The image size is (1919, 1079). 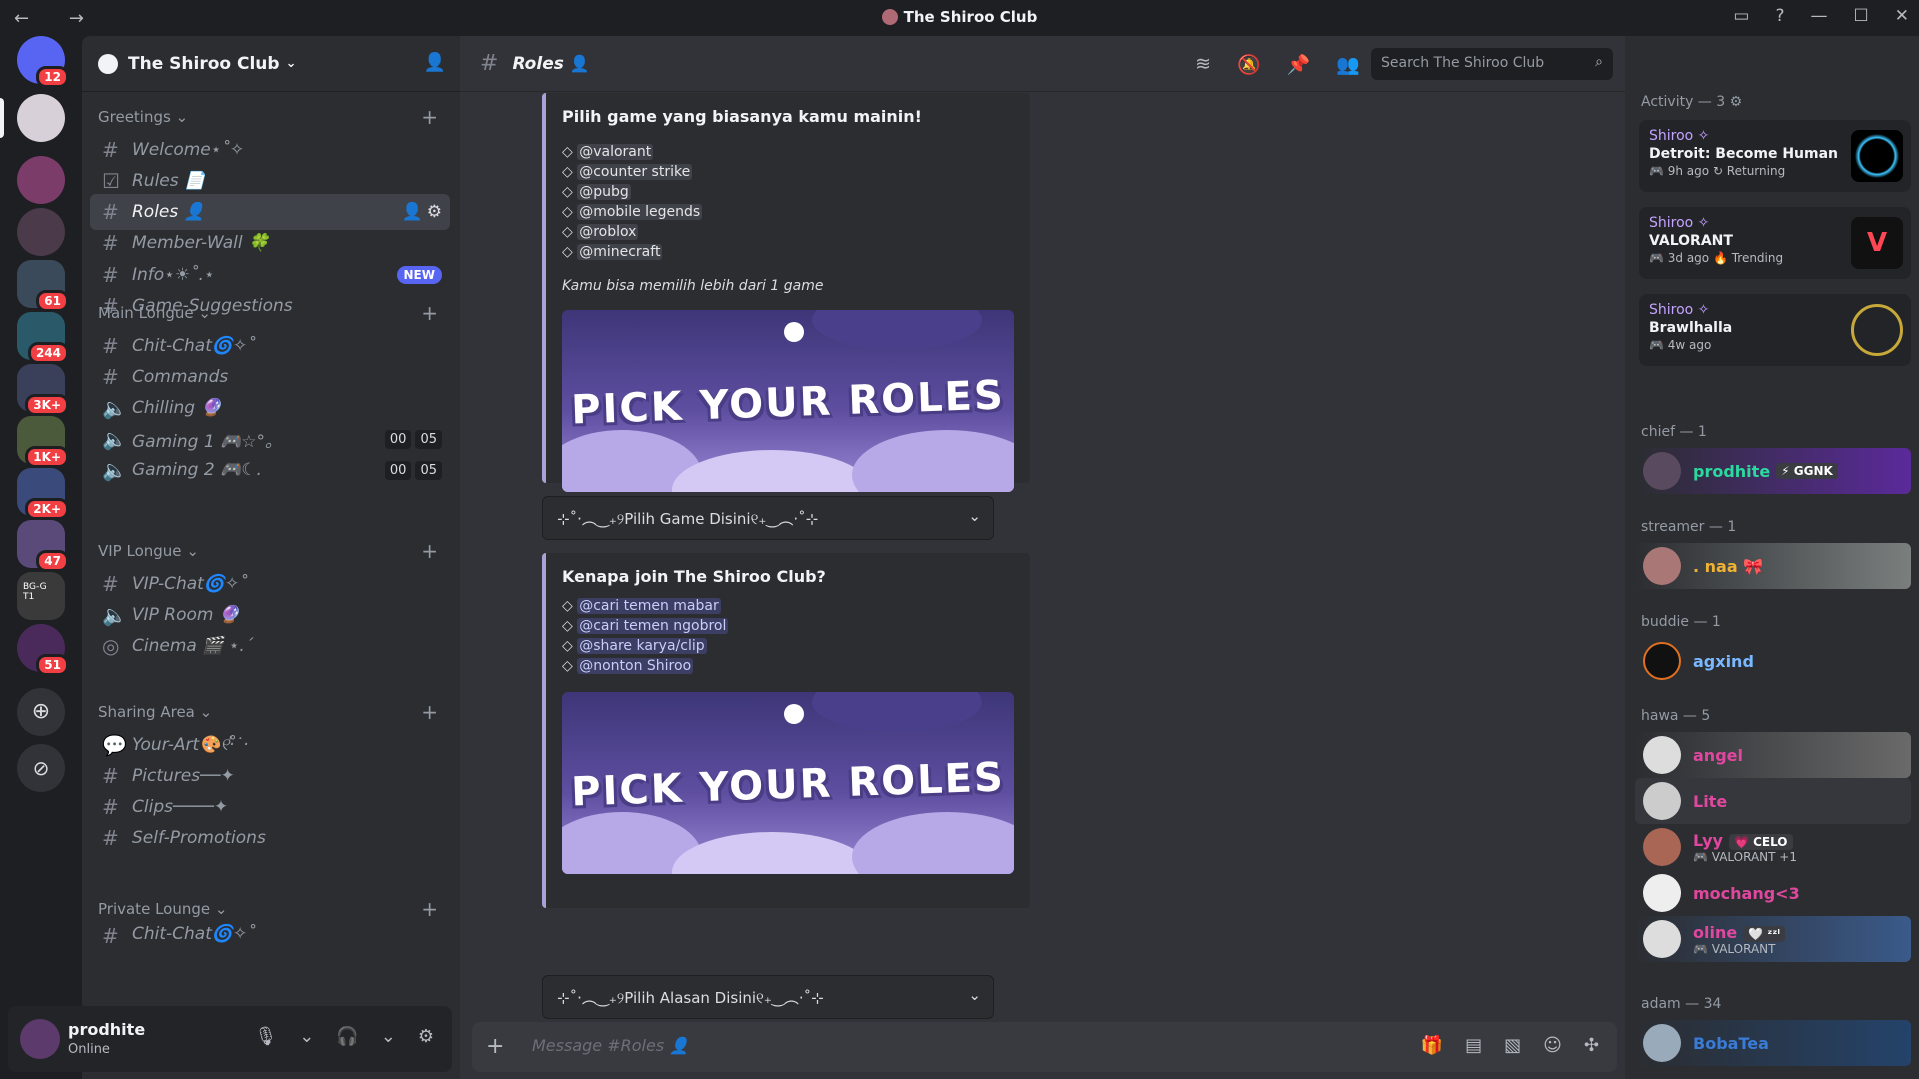 What do you see at coordinates (398, 439) in the screenshot?
I see `user-count: 00` at bounding box center [398, 439].